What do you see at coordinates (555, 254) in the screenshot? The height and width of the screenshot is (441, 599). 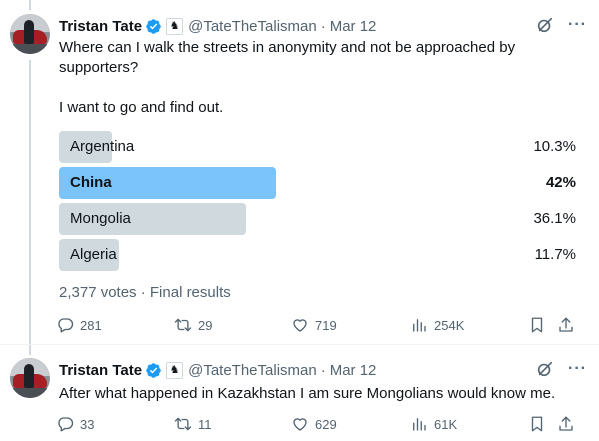 I see `poll-option-percent: 11.7%` at bounding box center [555, 254].